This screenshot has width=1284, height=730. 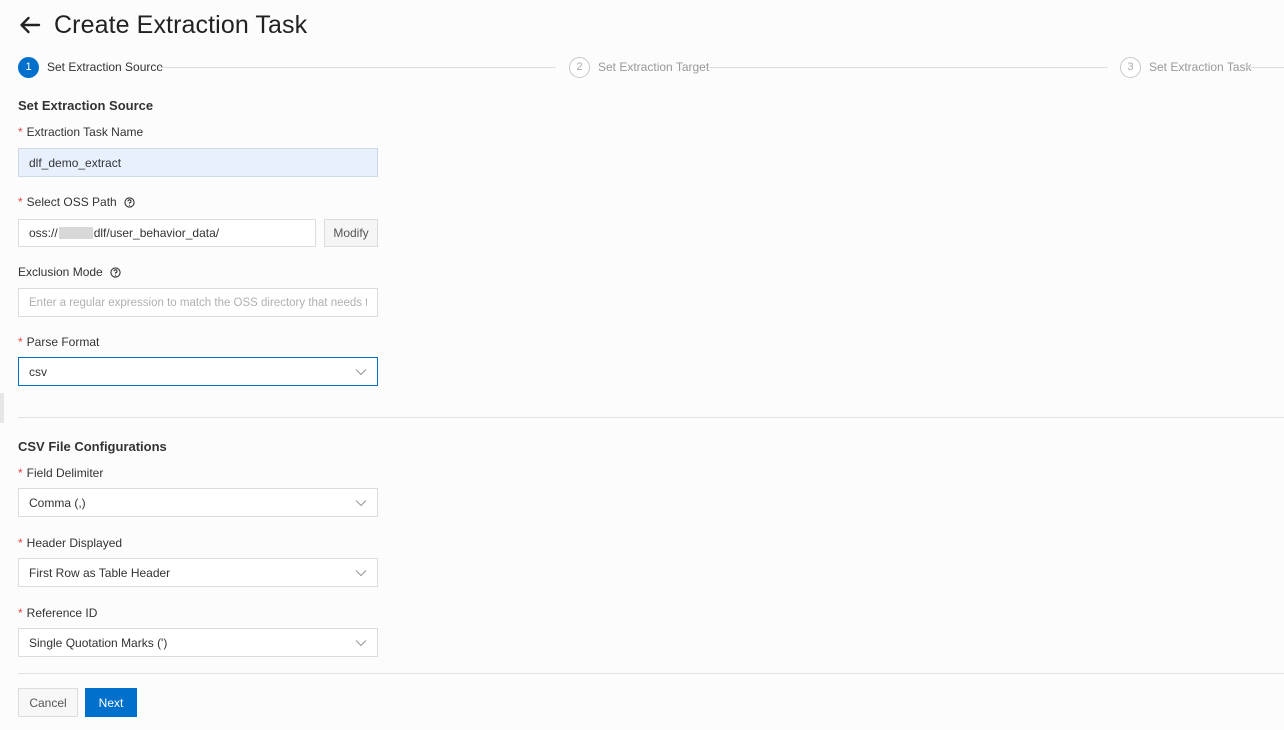 I want to click on reference-id-value: Single Quotation Marks ('), so click(x=98, y=642).